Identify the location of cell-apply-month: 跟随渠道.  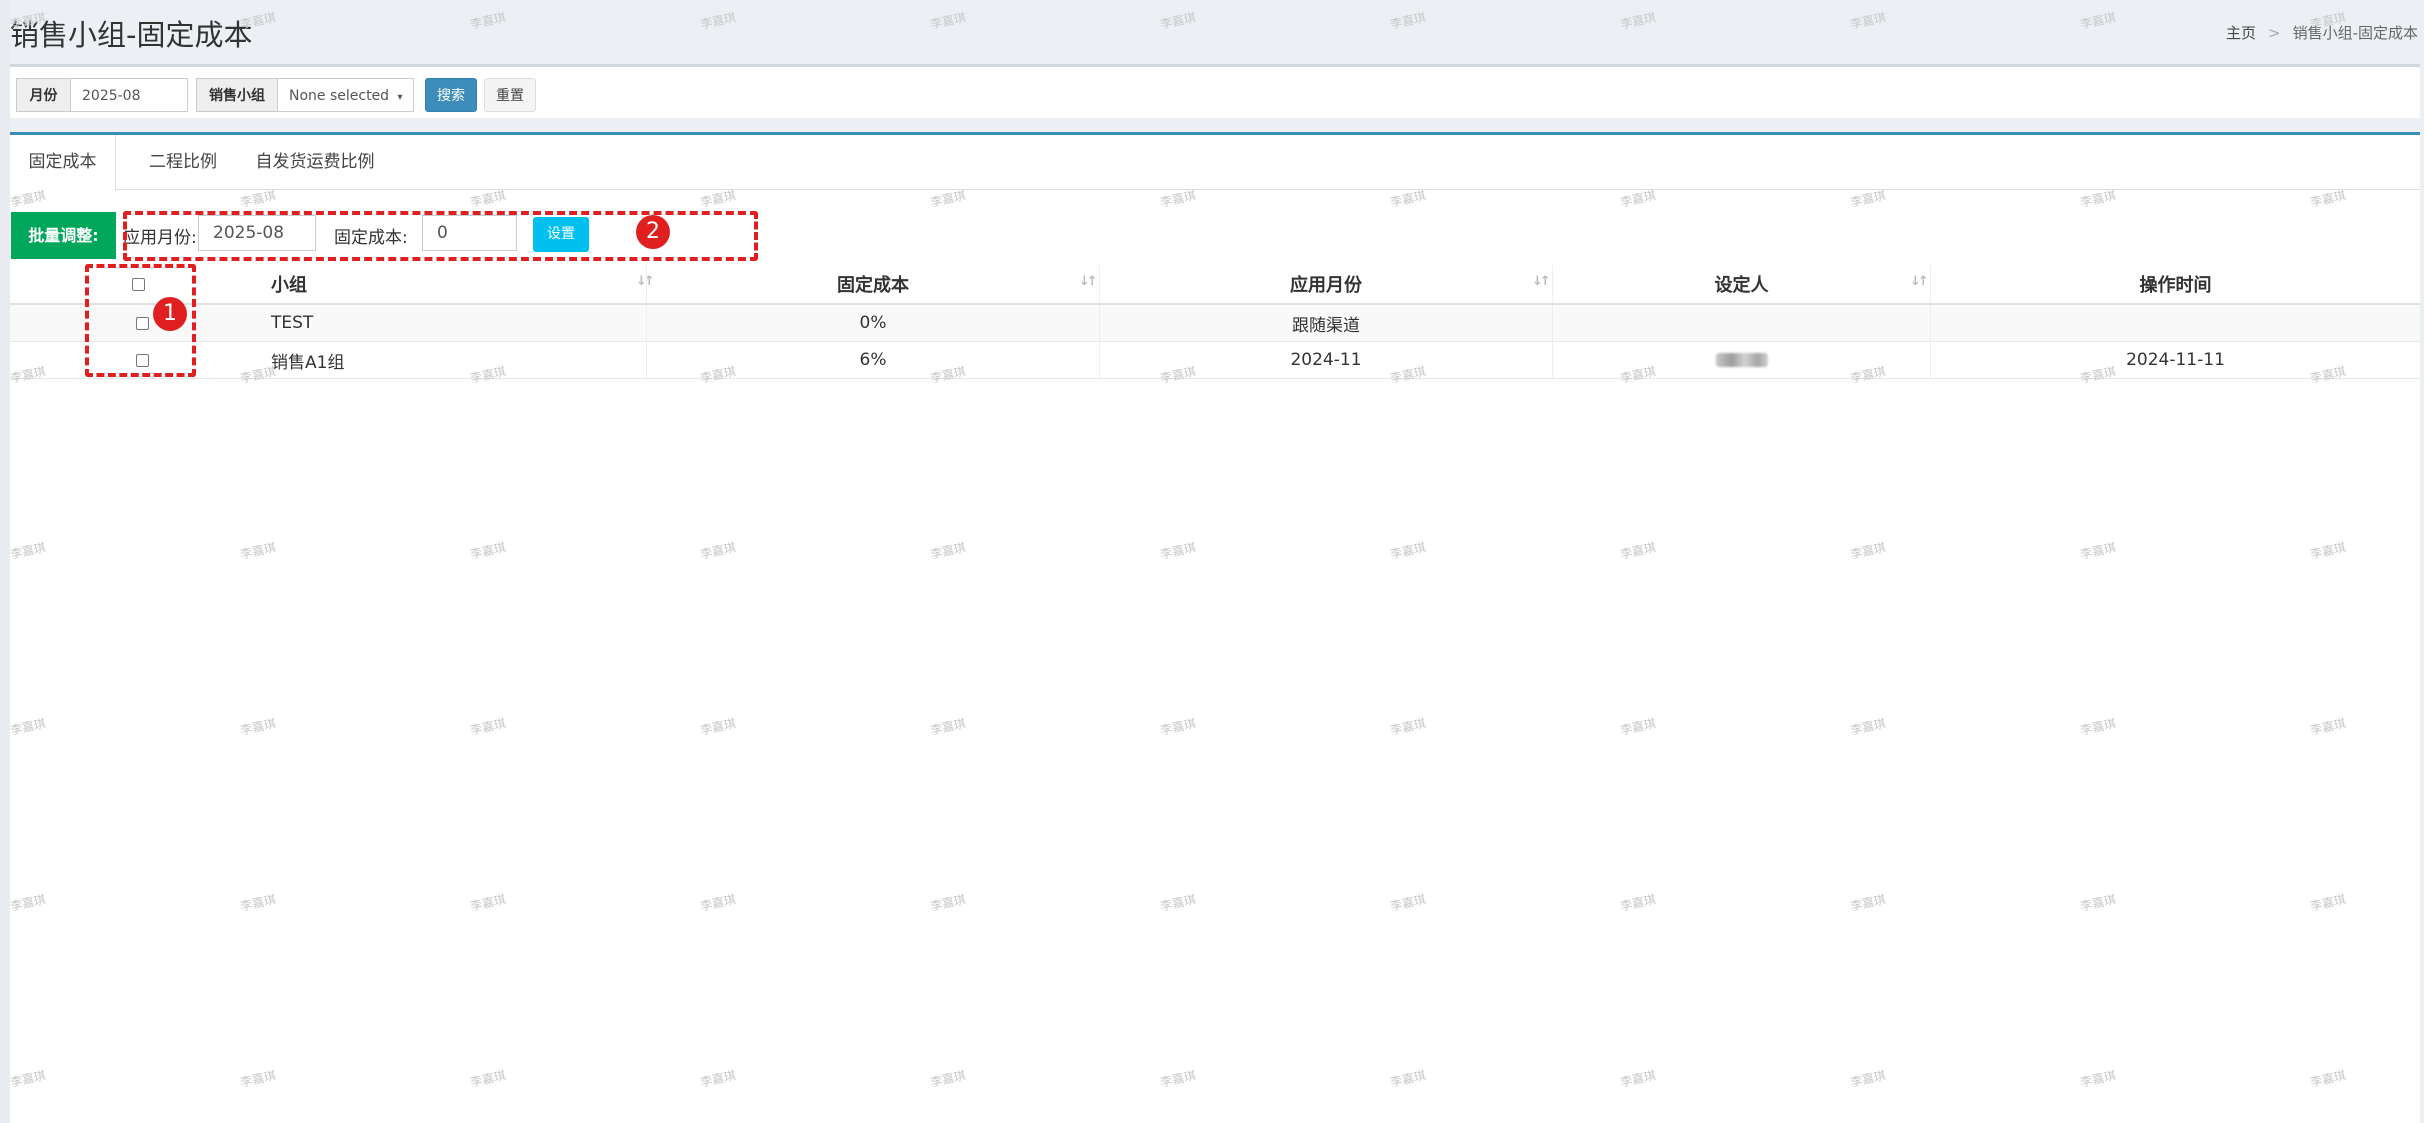
(1325, 323).